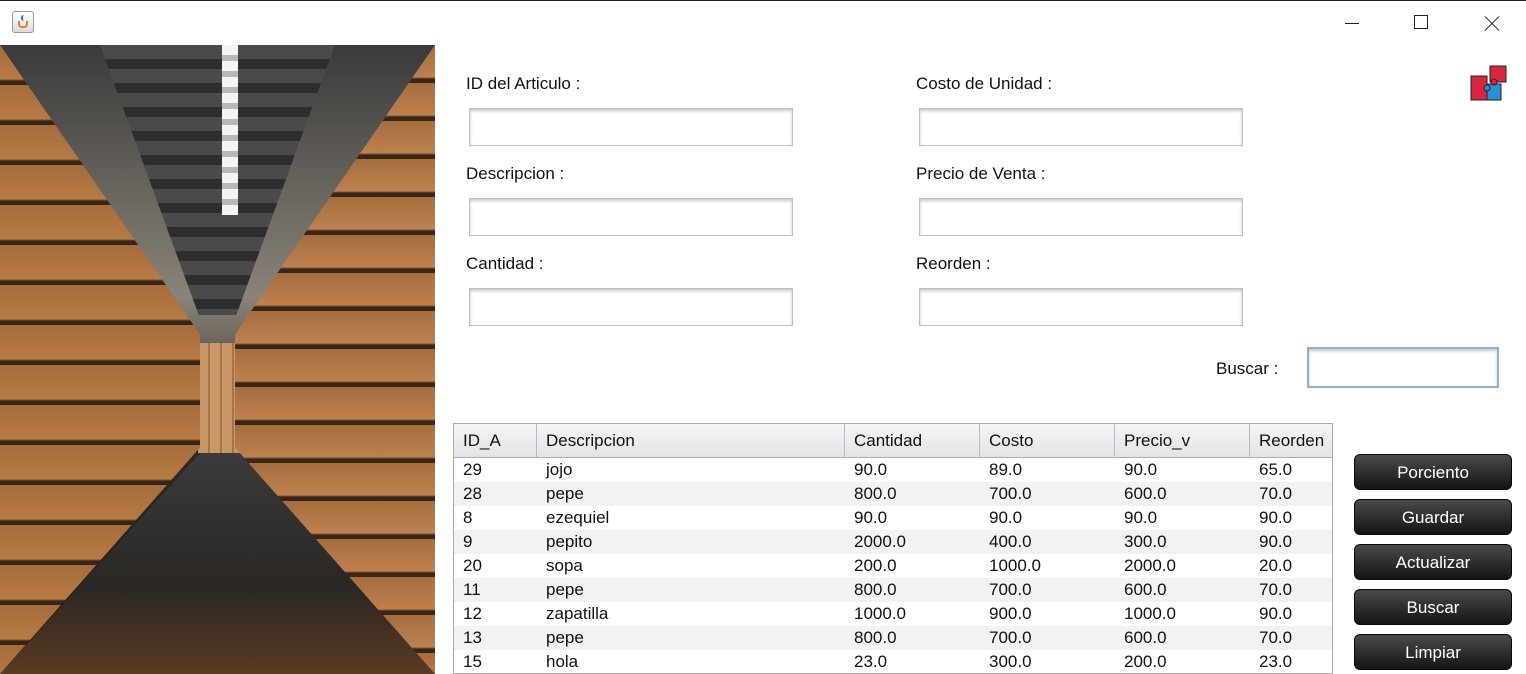 This screenshot has width=1526, height=674. What do you see at coordinates (763, 22) in the screenshot?
I see `title-bar` at bounding box center [763, 22].